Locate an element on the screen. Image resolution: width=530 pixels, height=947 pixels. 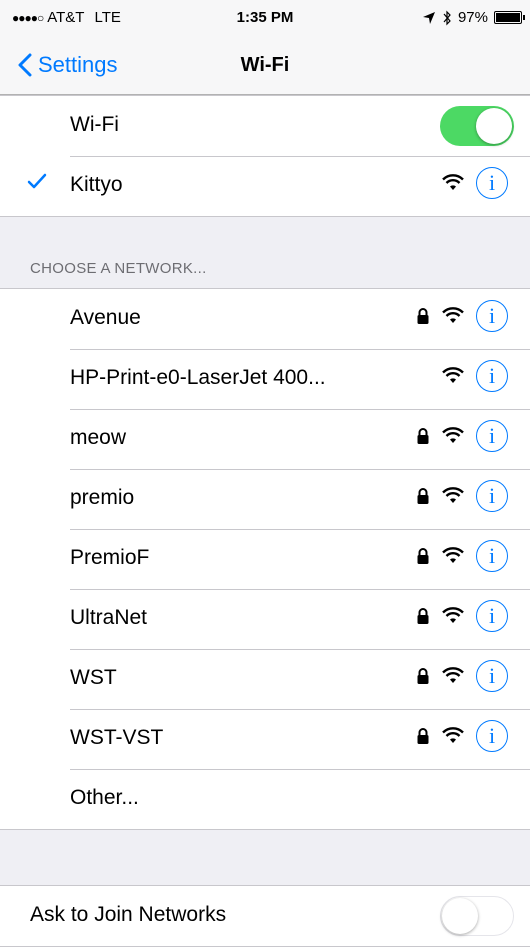
ask-to-join-row: Ask to Join Networks is located at coordinates (265, 916).